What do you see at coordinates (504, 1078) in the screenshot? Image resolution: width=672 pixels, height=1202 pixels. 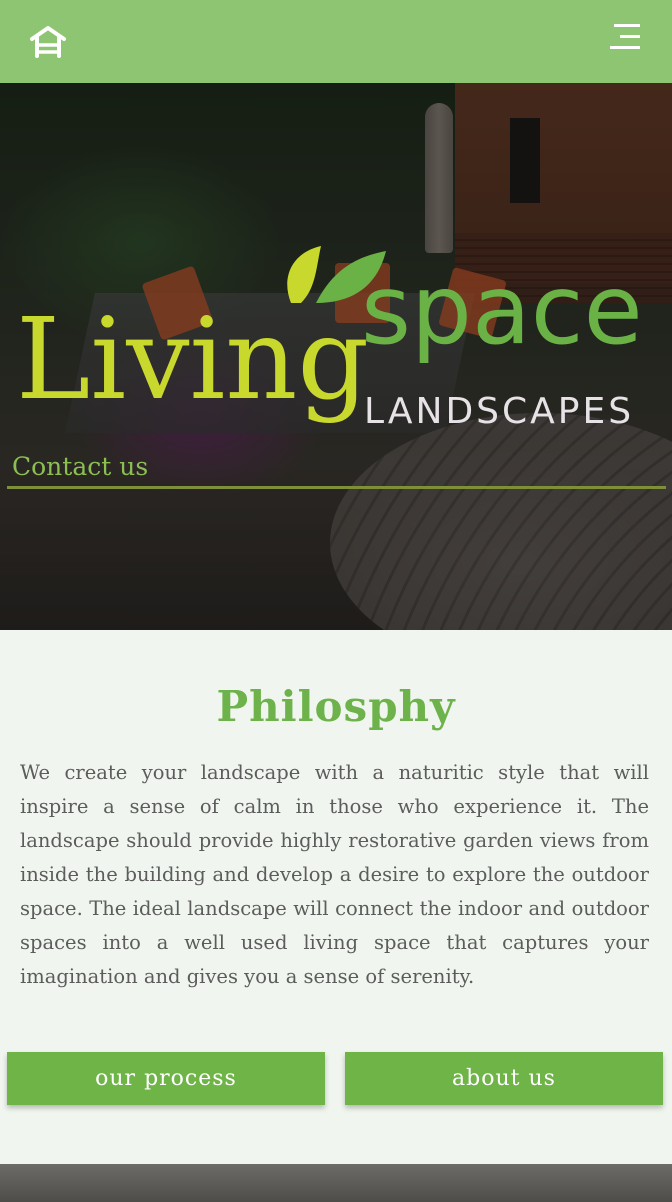 I see `about-us-button: about us` at bounding box center [504, 1078].